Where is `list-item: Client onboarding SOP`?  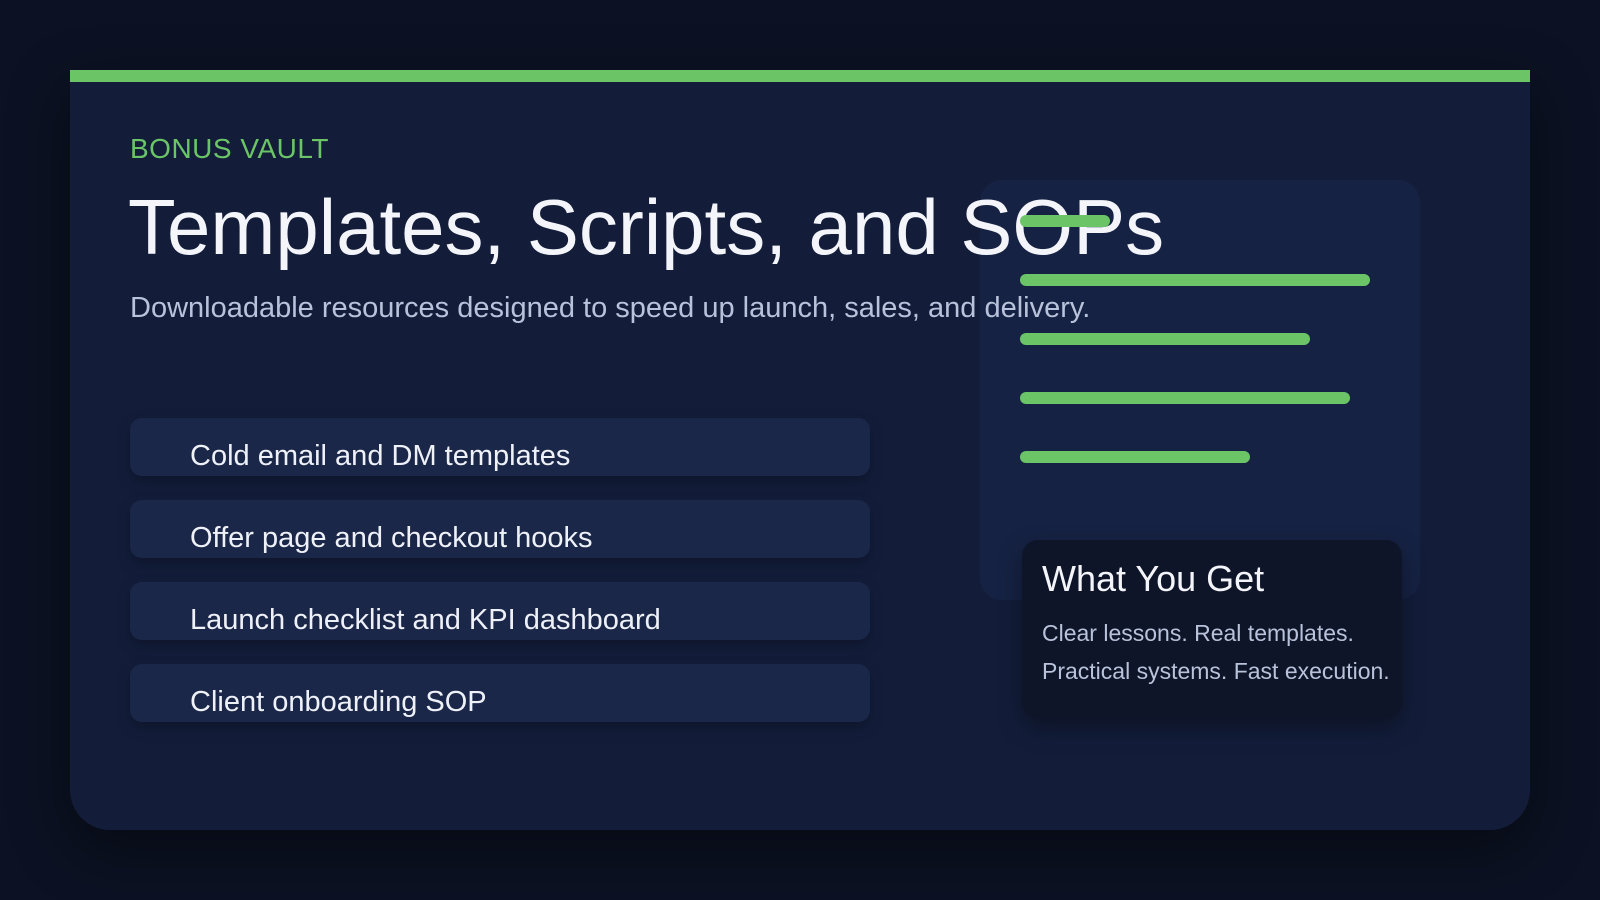
list-item: Client onboarding SOP is located at coordinates (500, 693).